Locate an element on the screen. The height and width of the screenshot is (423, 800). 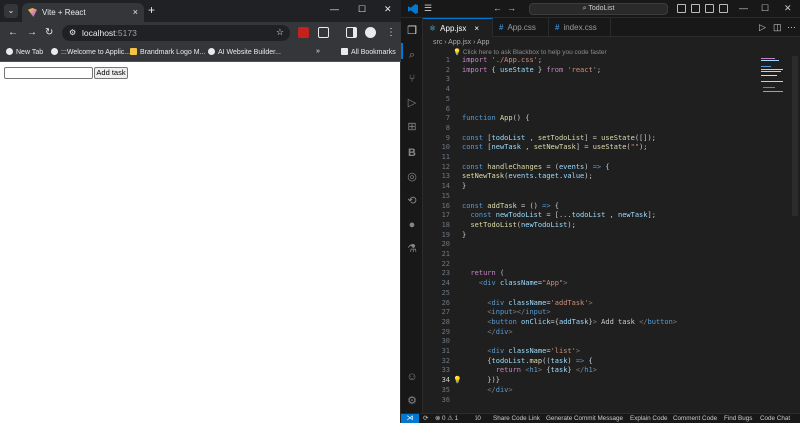
browser-menu-icon: ⋮ is located at coordinates (391, 32).